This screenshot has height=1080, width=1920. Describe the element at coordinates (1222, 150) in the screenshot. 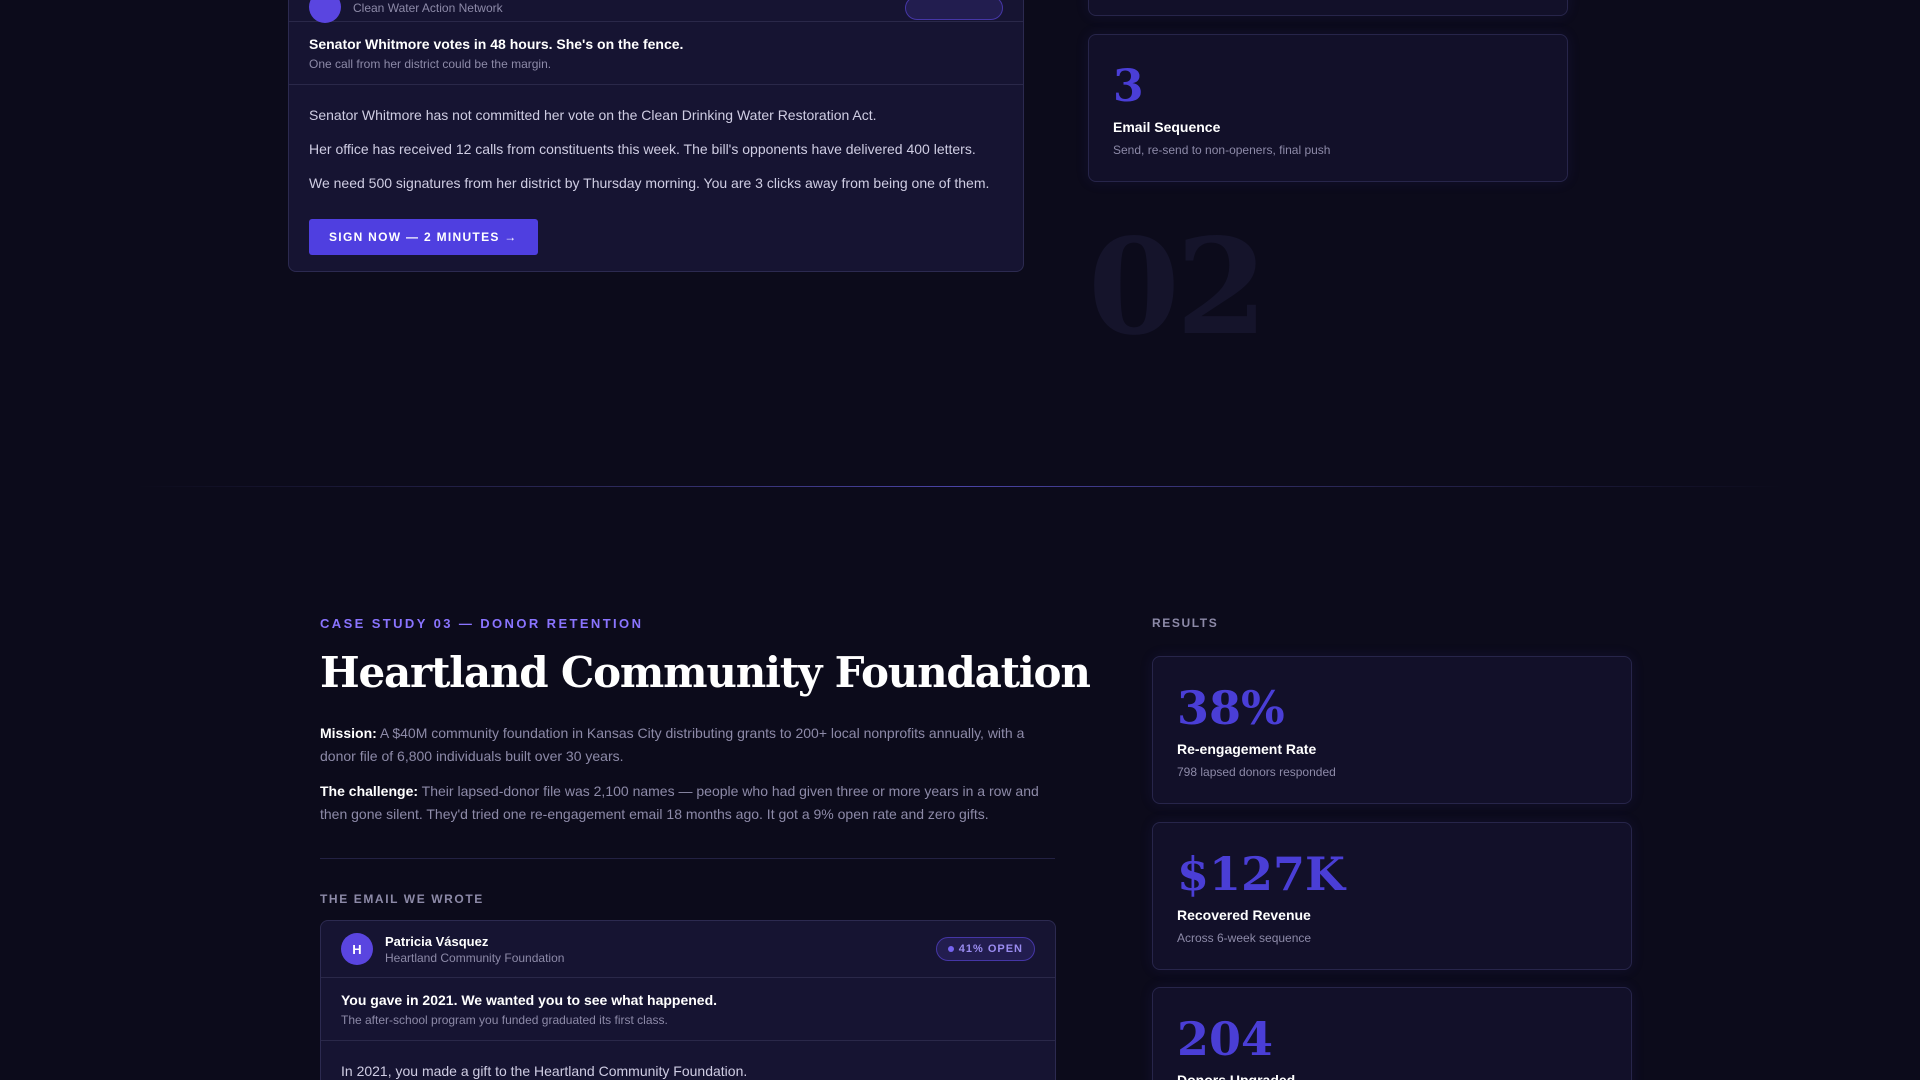

I see `step-description: Send, re-send to non-openers, final push` at that location.